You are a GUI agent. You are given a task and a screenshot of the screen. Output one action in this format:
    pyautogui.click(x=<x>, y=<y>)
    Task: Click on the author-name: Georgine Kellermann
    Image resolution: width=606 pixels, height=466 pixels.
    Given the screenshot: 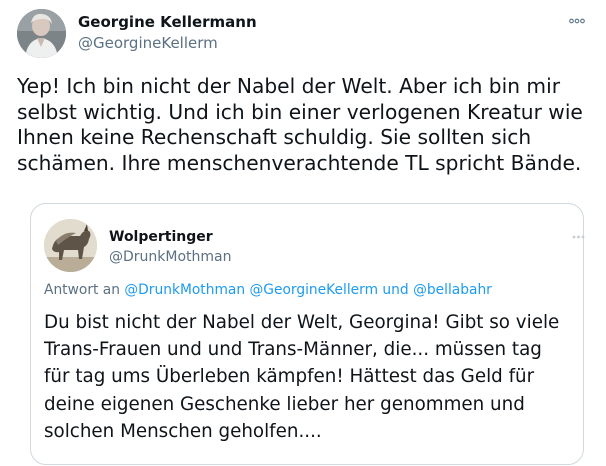 What is the action you would take?
    pyautogui.click(x=167, y=22)
    